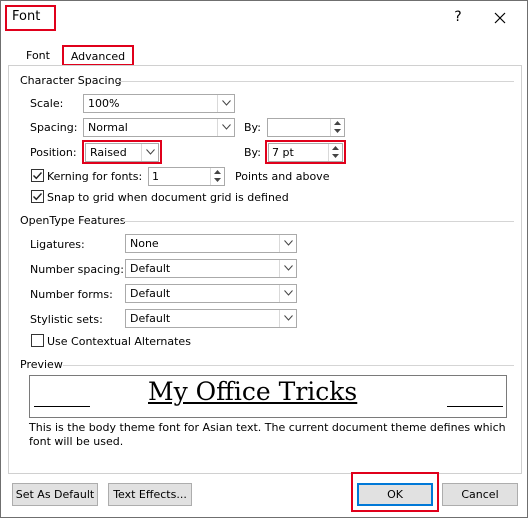 The image size is (528, 518). I want to click on number-spacing-label: Number spacing:, so click(77, 269).